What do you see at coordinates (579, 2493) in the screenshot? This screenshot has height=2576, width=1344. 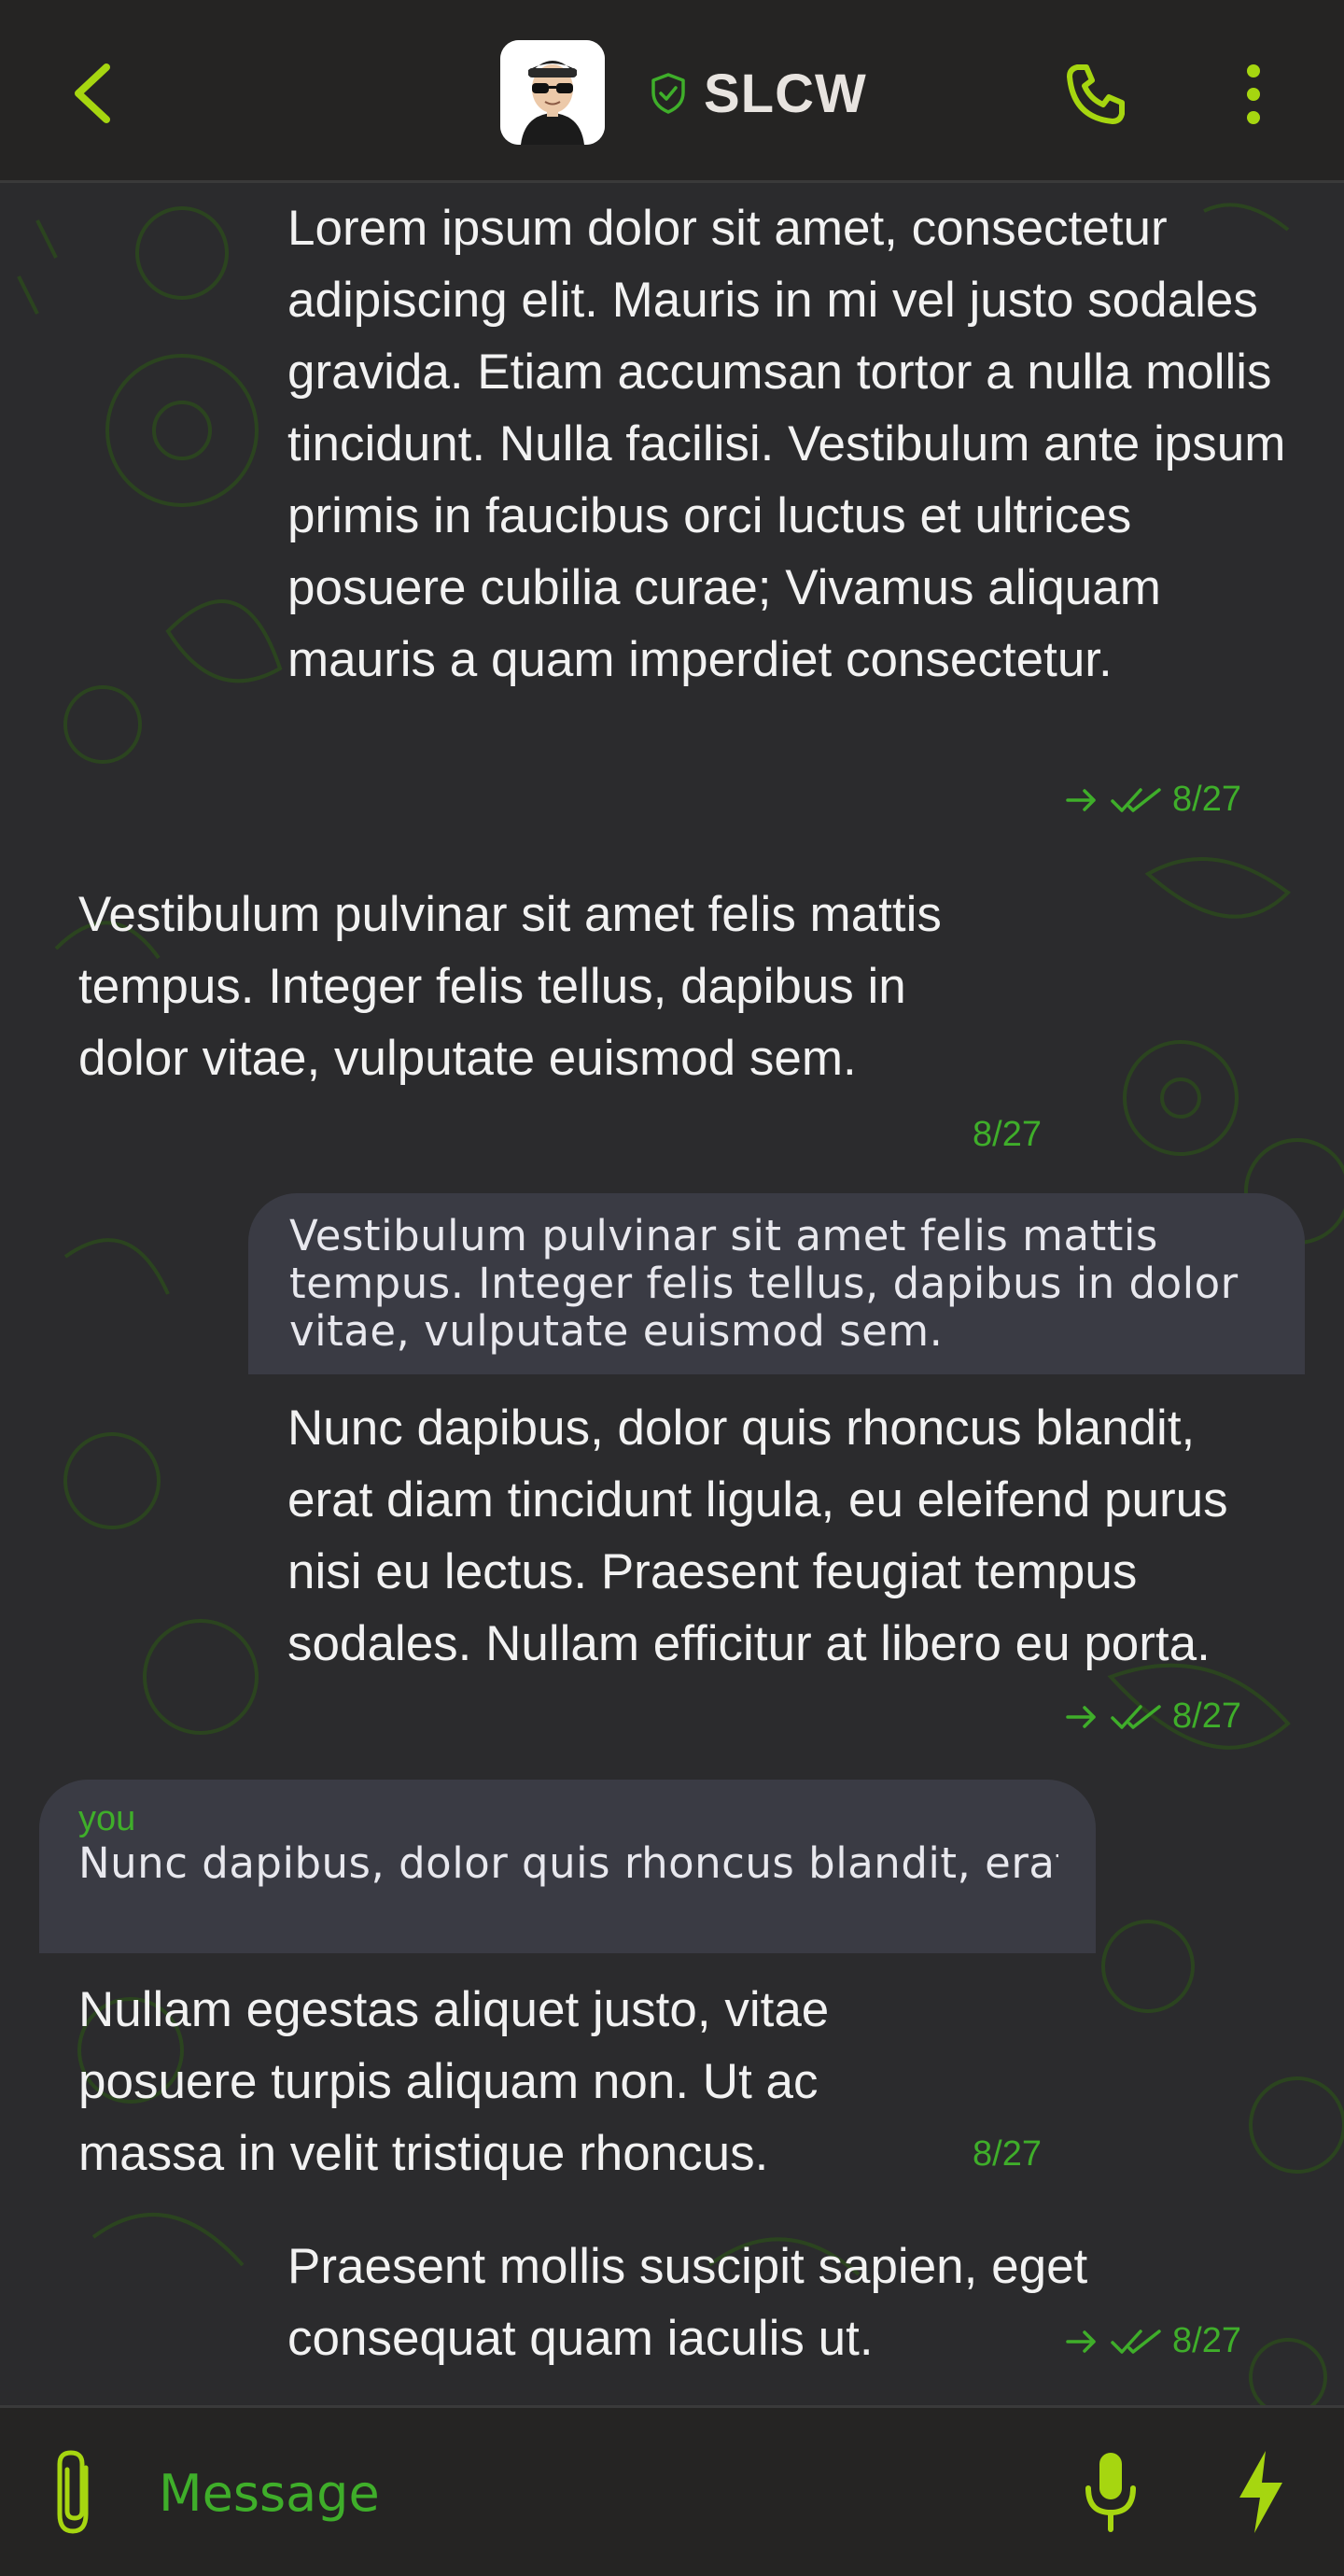 I see `message-input` at bounding box center [579, 2493].